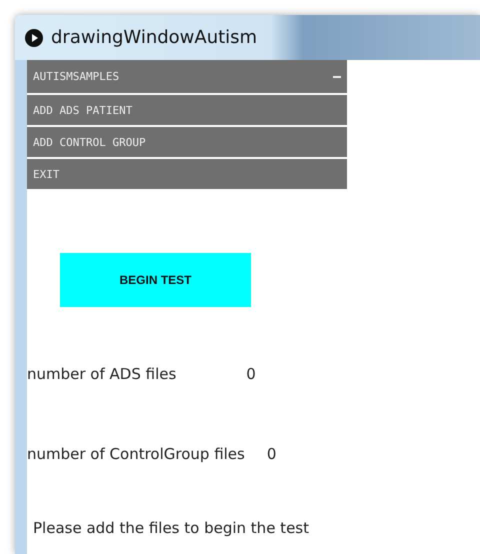  Describe the element at coordinates (155, 280) in the screenshot. I see `begin-test-button: BEGIN TEST` at that location.